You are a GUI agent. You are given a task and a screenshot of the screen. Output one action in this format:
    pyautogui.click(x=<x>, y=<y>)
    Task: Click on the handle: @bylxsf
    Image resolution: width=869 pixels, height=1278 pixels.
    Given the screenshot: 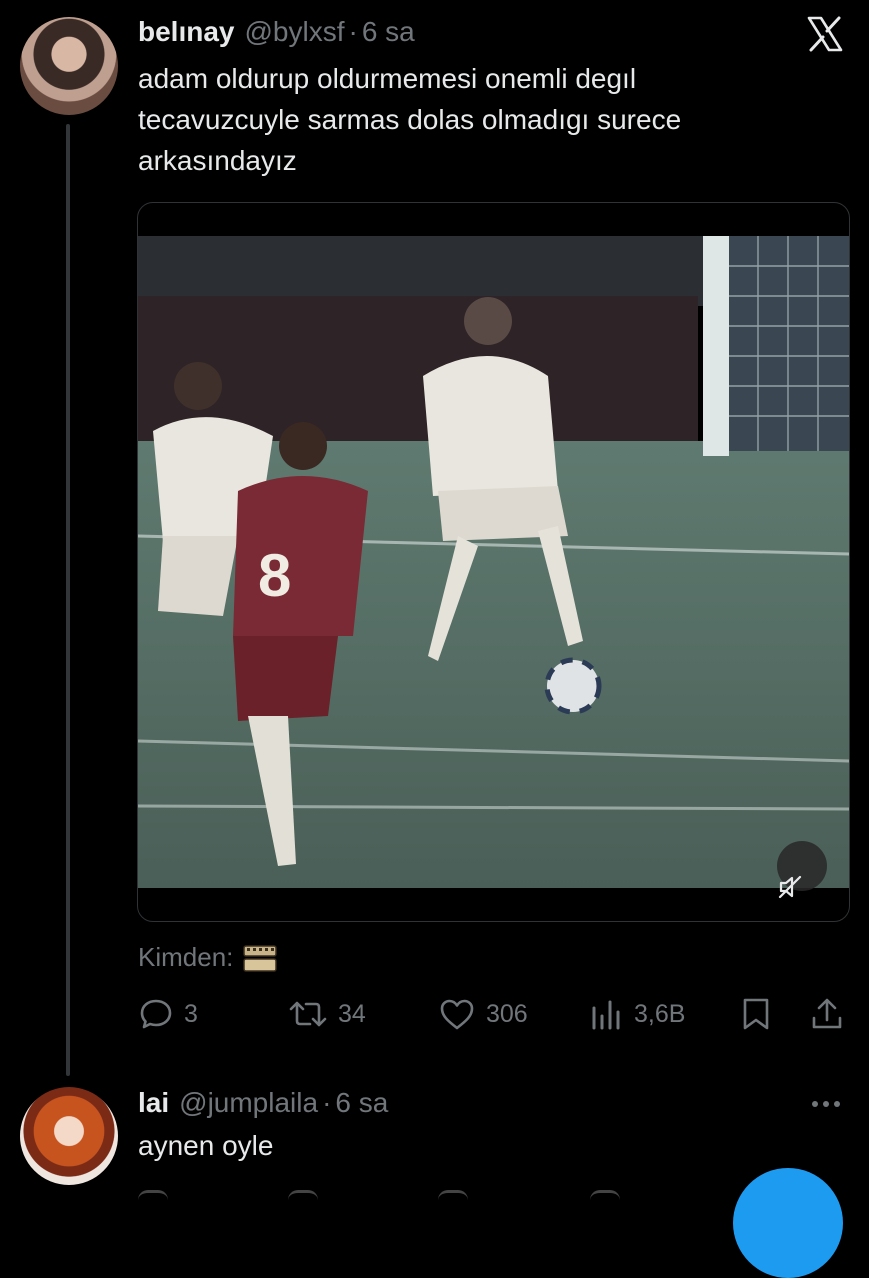 What is the action you would take?
    pyautogui.click(x=294, y=32)
    